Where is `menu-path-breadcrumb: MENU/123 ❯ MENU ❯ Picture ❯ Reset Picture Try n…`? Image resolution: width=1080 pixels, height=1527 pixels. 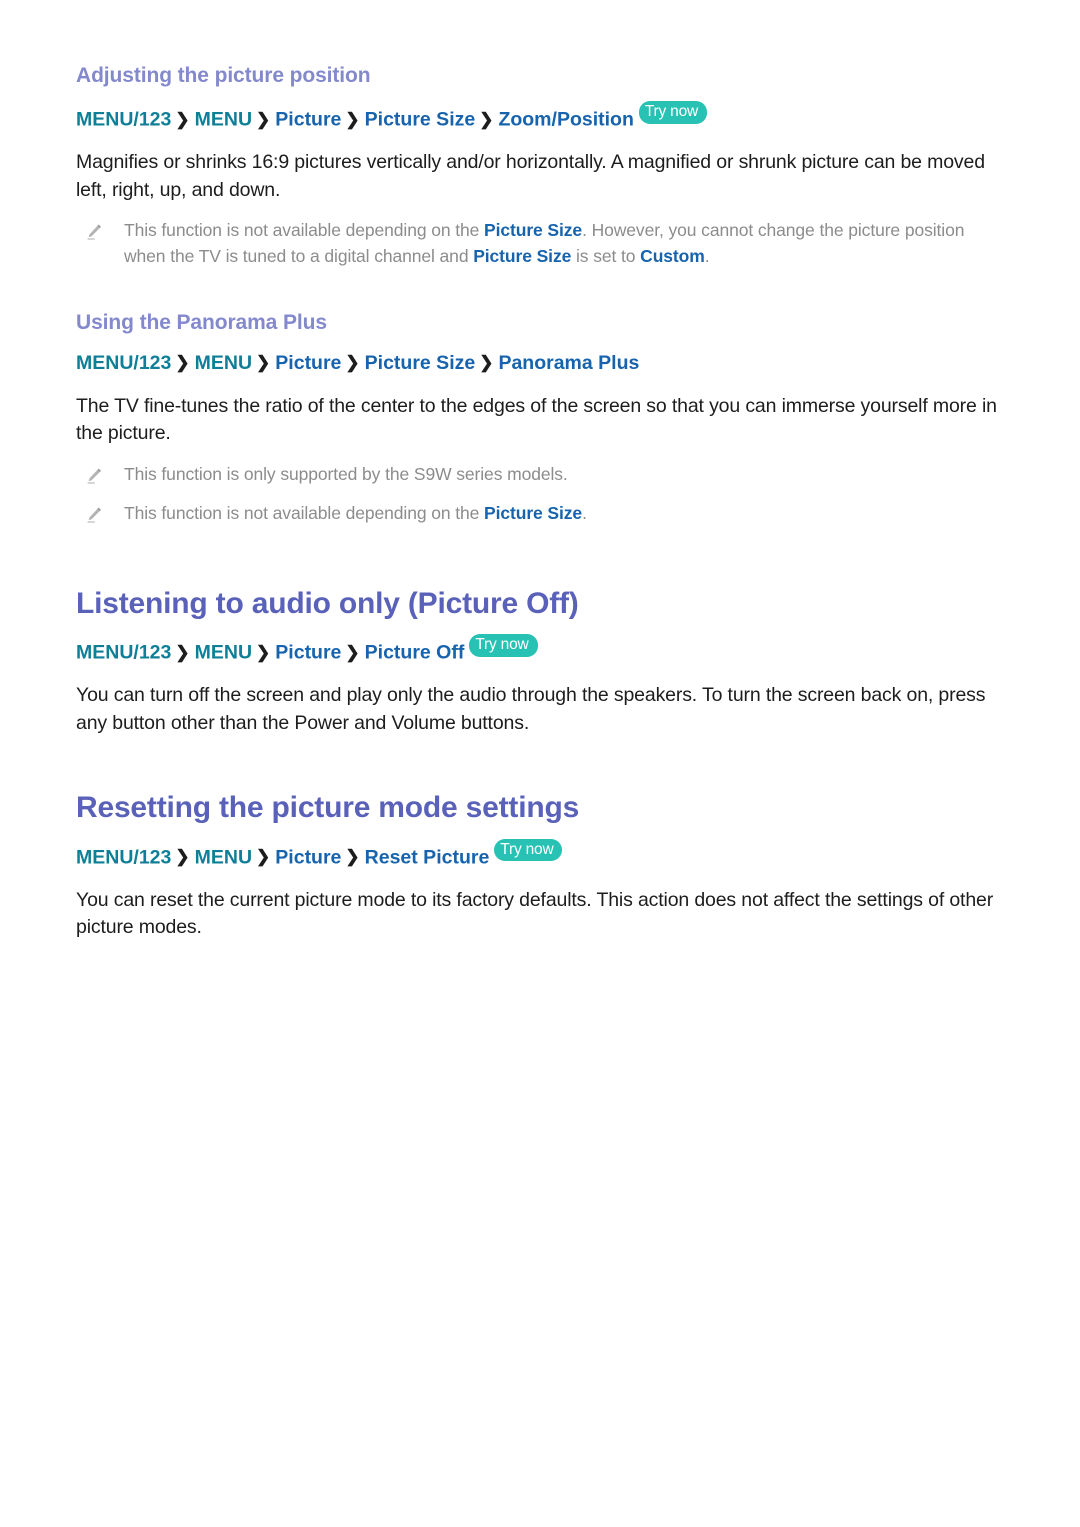
menu-path-breadcrumb: MENU/123 ❯ MENU ❯ Picture ❯ Reset Picture Try n… is located at coordinates (548, 854).